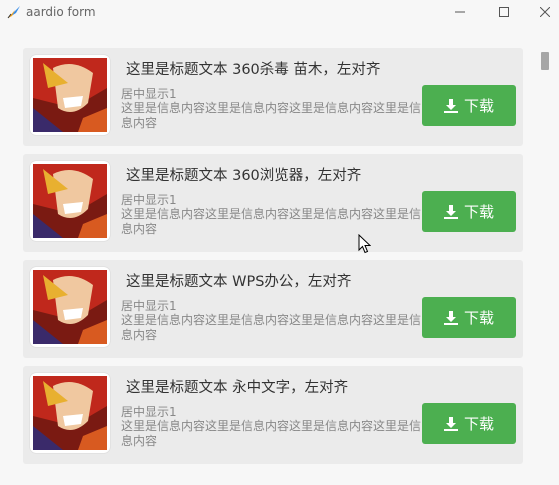 This screenshot has height=485, width=559. I want to click on window-title: aardio form, so click(61, 12).